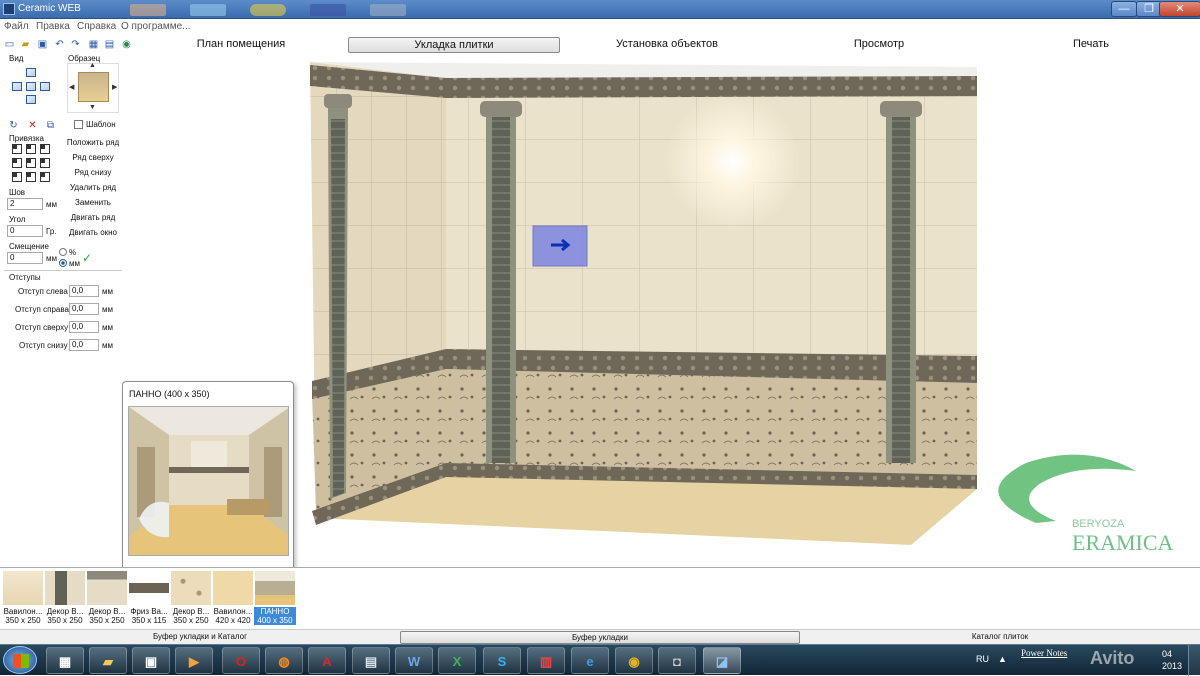 This screenshot has height=676, width=1200. I want to click on taskbar-player-icon: ▶, so click(194, 660).